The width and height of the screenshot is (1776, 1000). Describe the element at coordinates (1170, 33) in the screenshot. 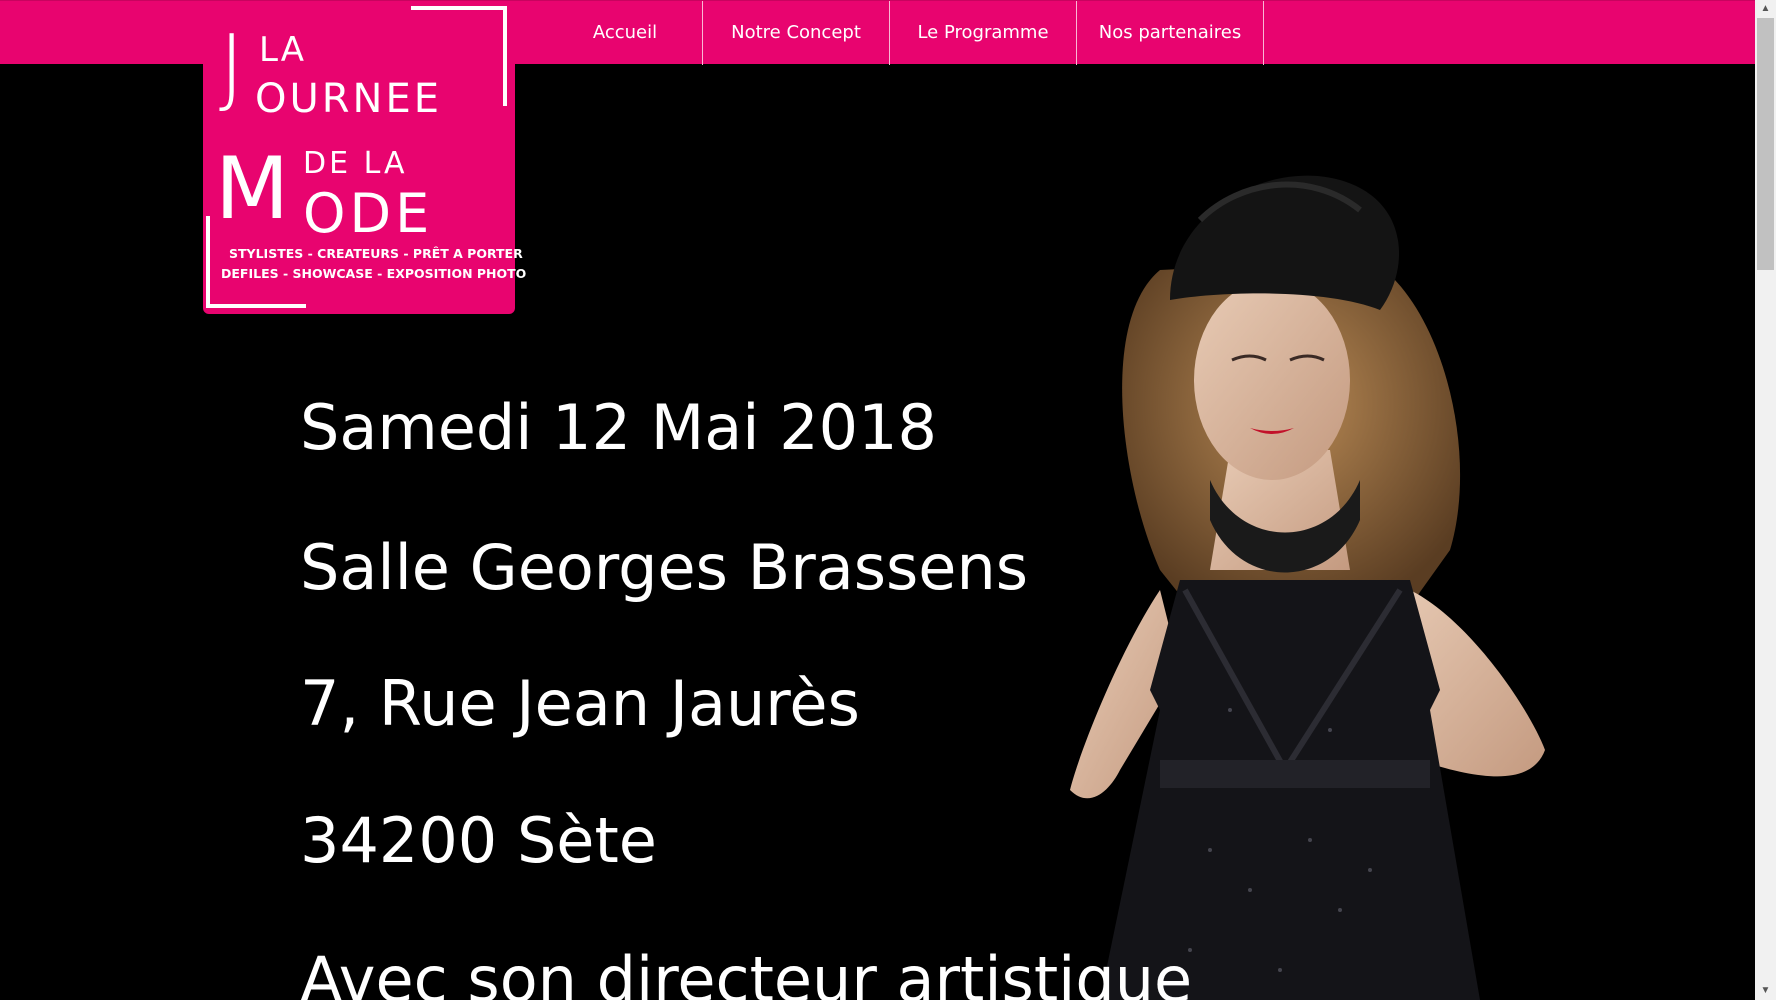

I see `nav-nos-partenaires: Nos partenaires` at that location.